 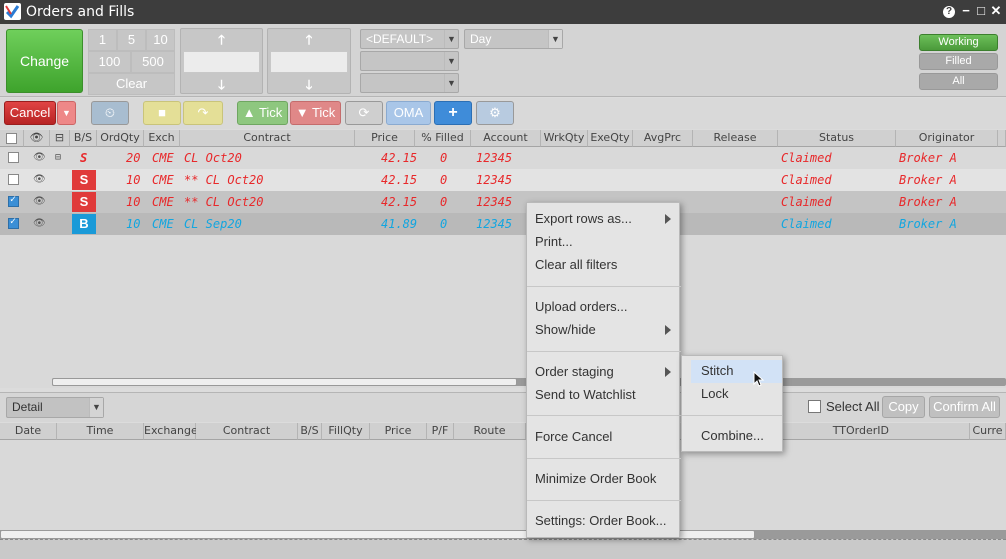 What do you see at coordinates (364, 113) in the screenshot?
I see `refresh-icon: ⟳` at bounding box center [364, 113].